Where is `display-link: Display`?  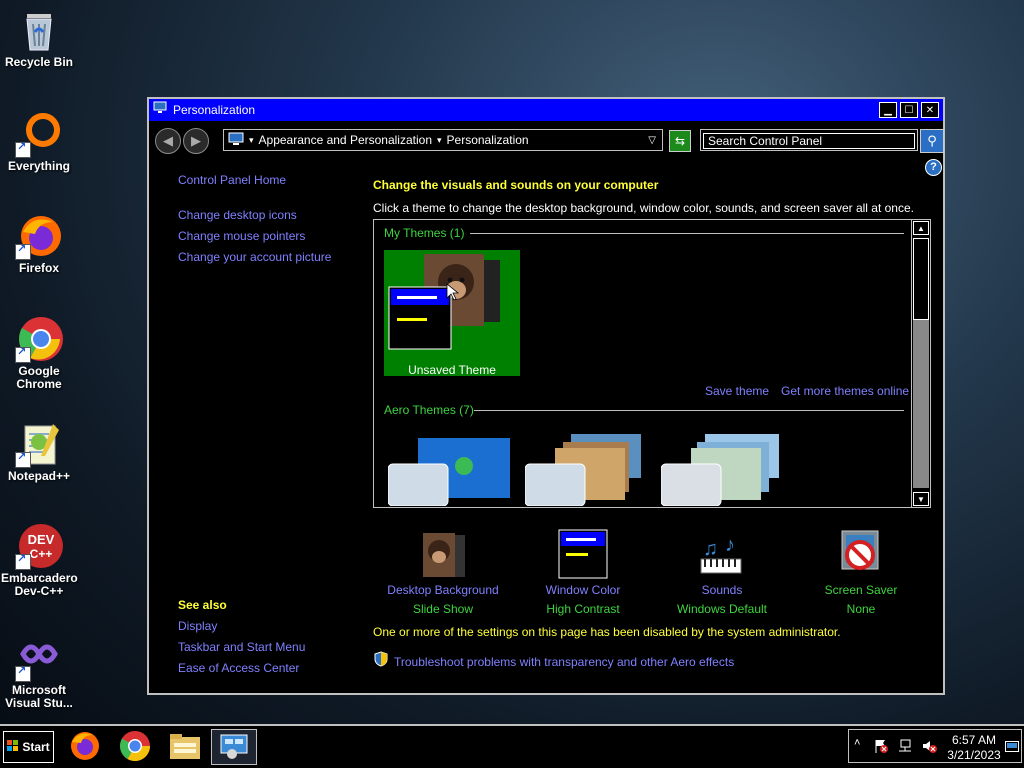 display-link: Display is located at coordinates (197, 626).